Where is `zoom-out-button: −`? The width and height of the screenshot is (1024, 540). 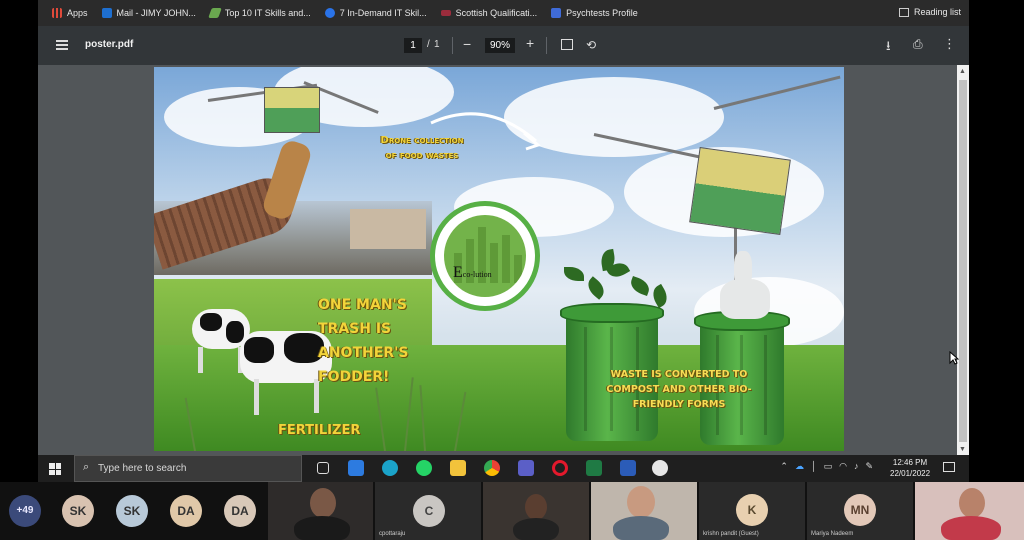 zoom-out-button: − is located at coordinates (467, 44).